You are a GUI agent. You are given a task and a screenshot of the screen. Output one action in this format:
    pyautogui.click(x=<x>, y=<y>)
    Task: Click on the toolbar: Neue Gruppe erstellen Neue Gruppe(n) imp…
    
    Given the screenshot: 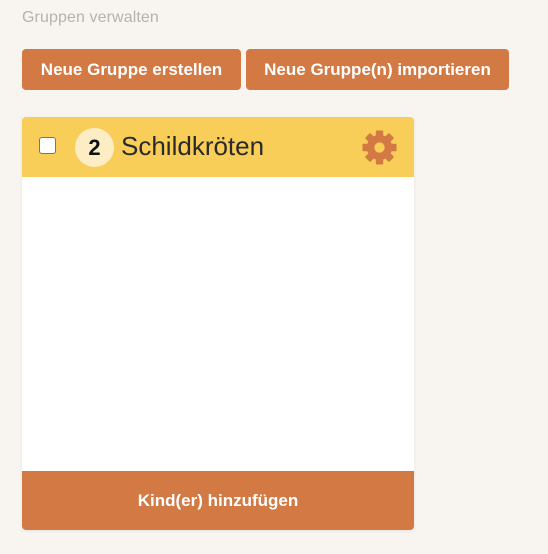 What is the action you would take?
    pyautogui.click(x=265, y=69)
    